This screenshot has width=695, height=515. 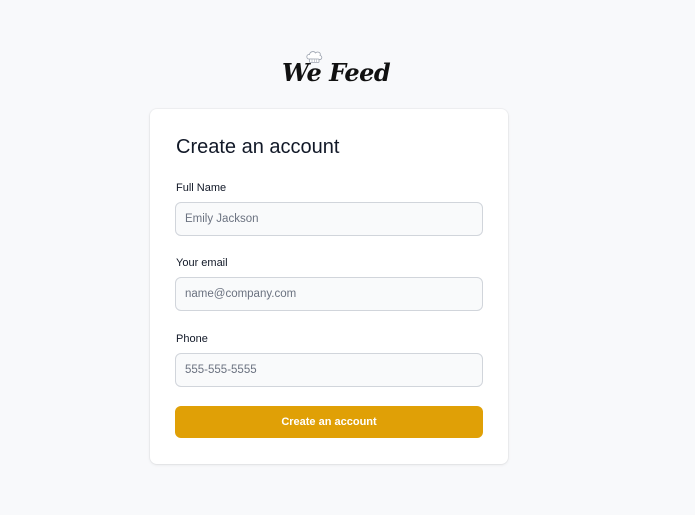 I want to click on email-label: Your email, so click(x=202, y=263).